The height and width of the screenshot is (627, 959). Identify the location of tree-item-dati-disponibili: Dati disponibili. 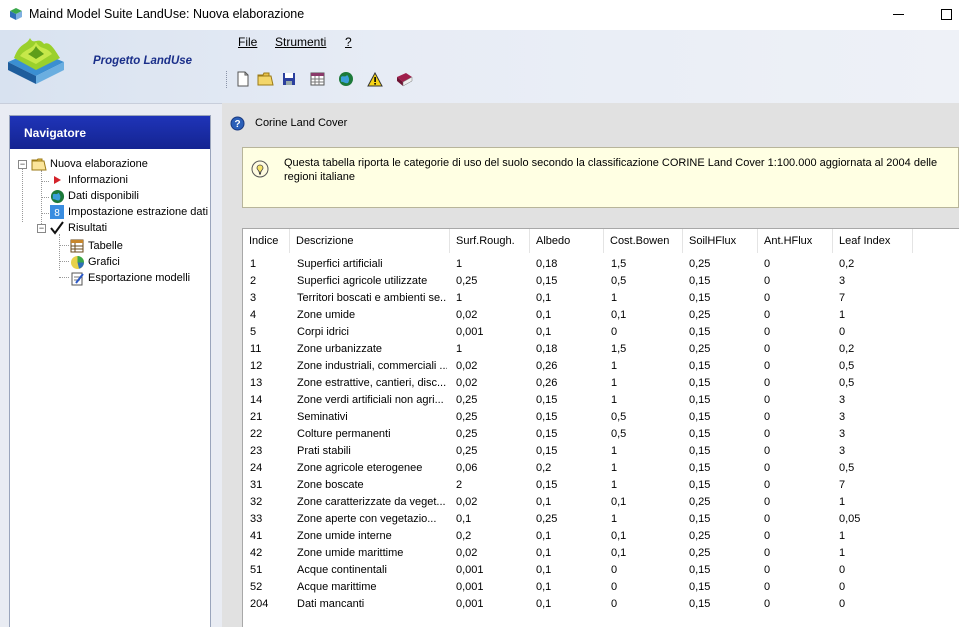
(94, 196).